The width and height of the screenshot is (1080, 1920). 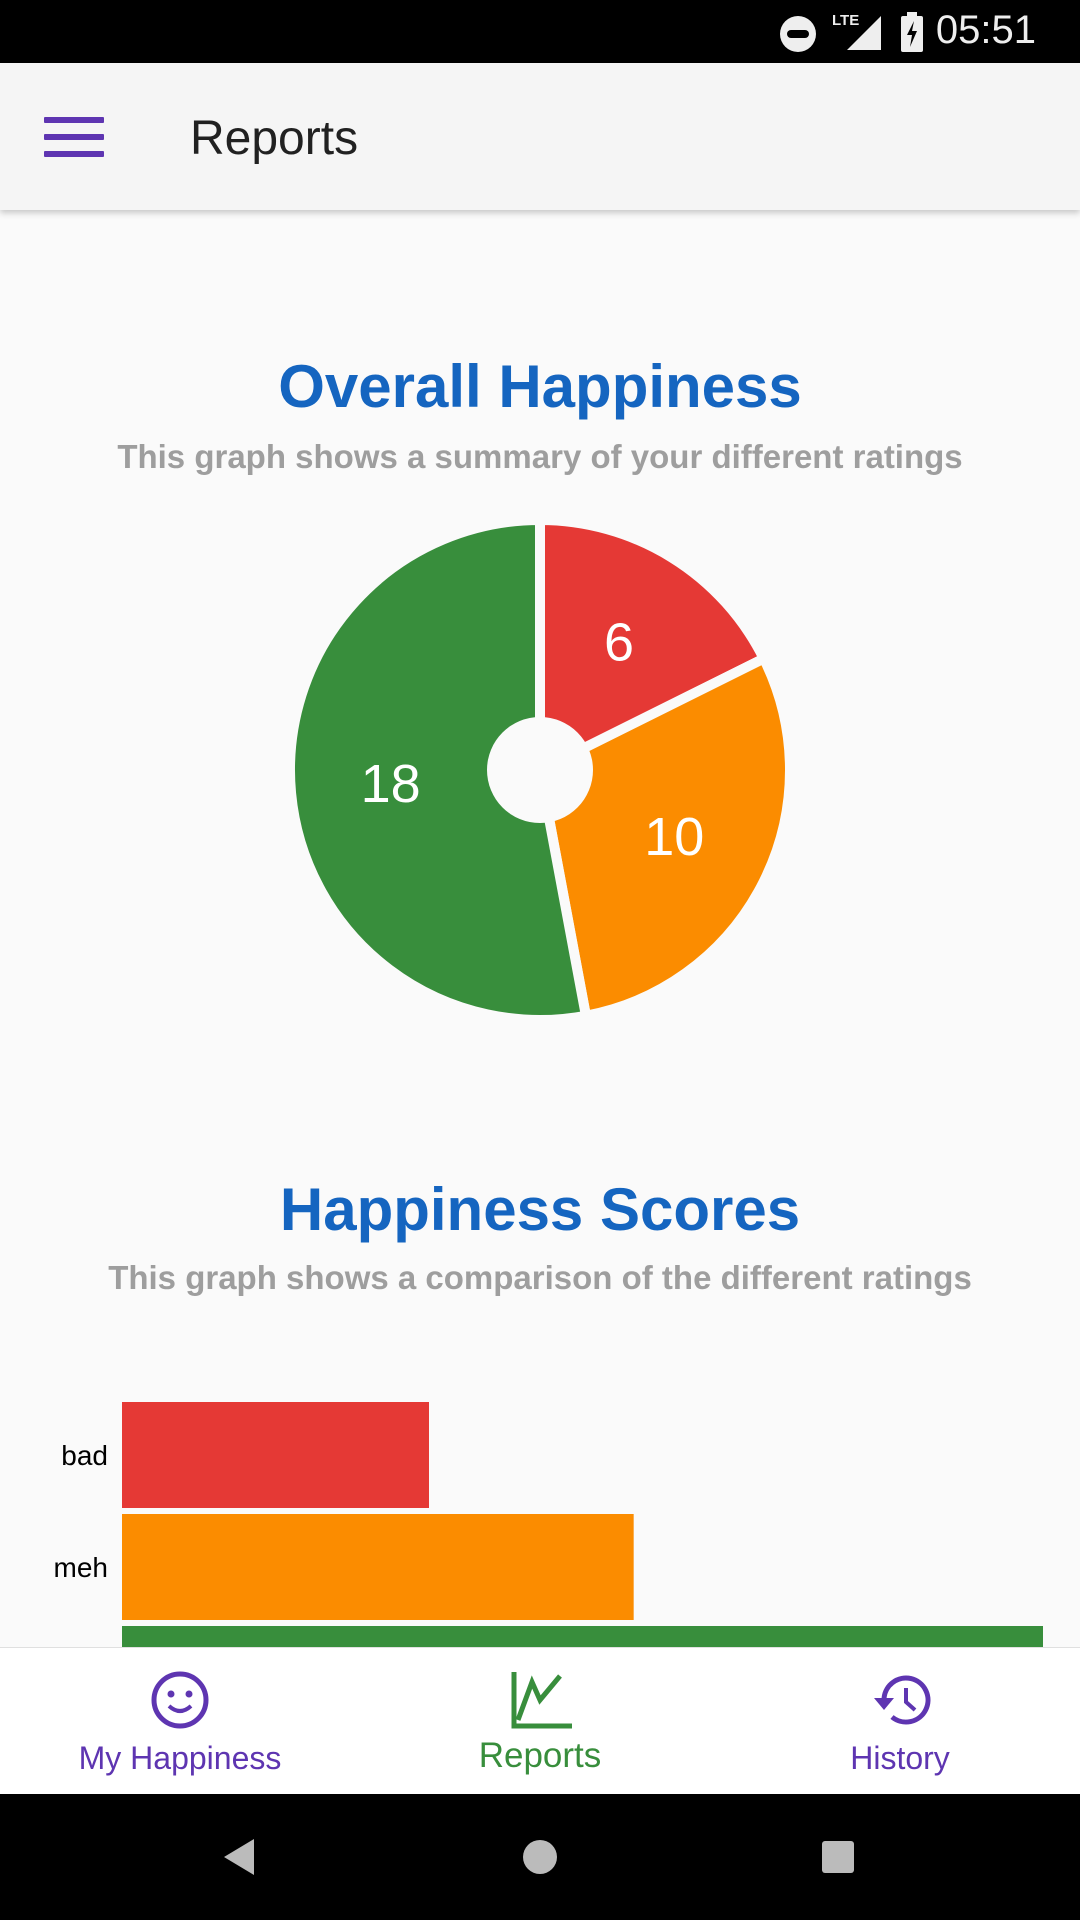 I want to click on bar-chart: badmehgood, so click(x=548, y=1524).